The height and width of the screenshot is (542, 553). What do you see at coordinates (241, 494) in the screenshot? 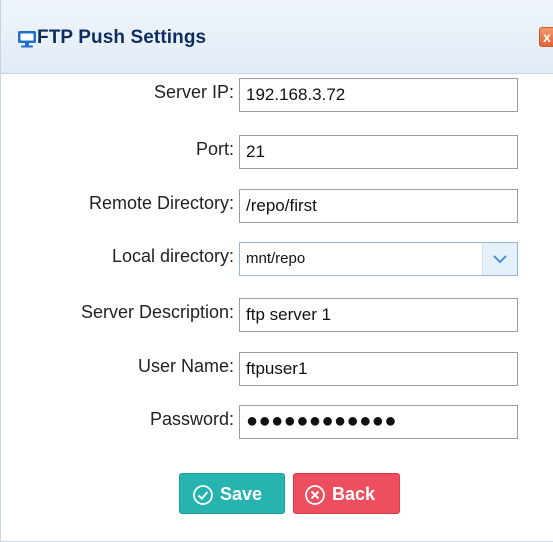
I see `save-label: Save` at bounding box center [241, 494].